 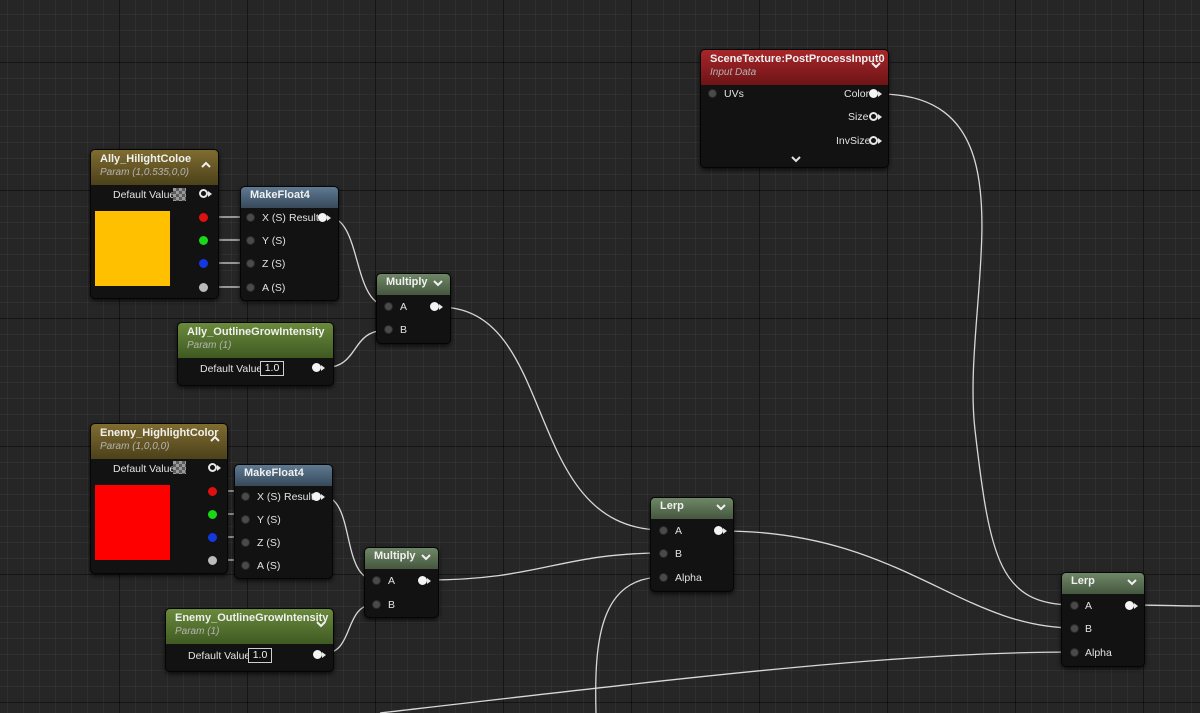 I want to click on node-header: Enemy_HighlightColor Param (1,0,0,0), so click(x=159, y=441).